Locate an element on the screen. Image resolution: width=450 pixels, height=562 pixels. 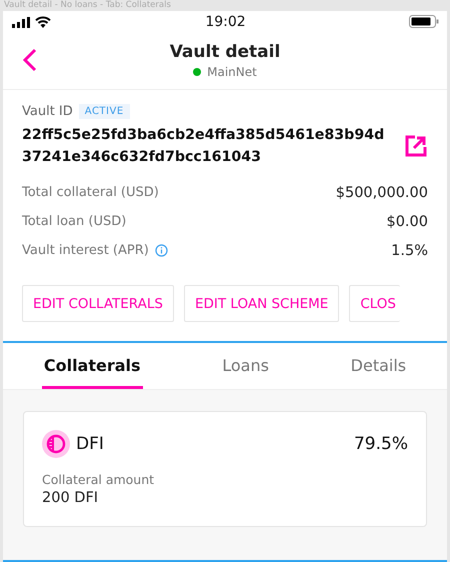
field-label: Vault ID is located at coordinates (47, 111).